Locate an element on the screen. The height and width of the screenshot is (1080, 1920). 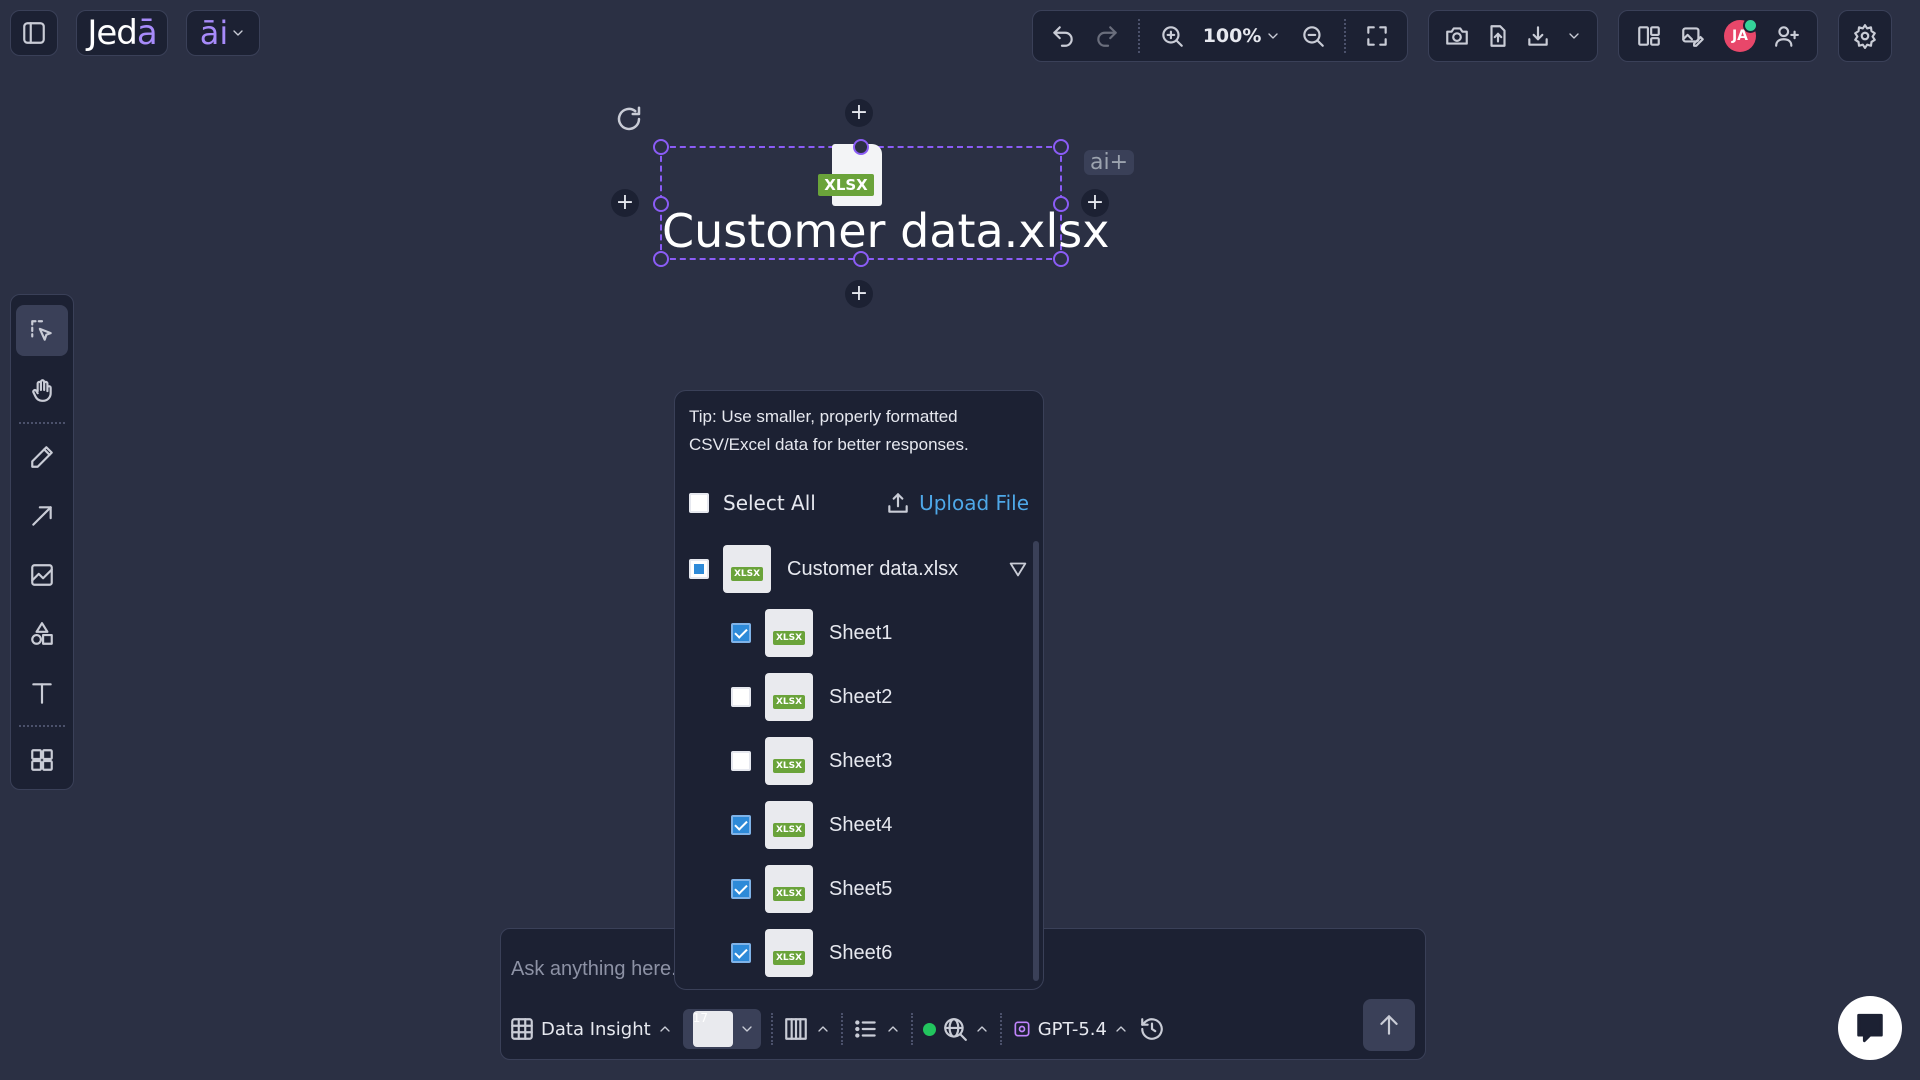
collab-toolbar: JA is located at coordinates (1718, 36).